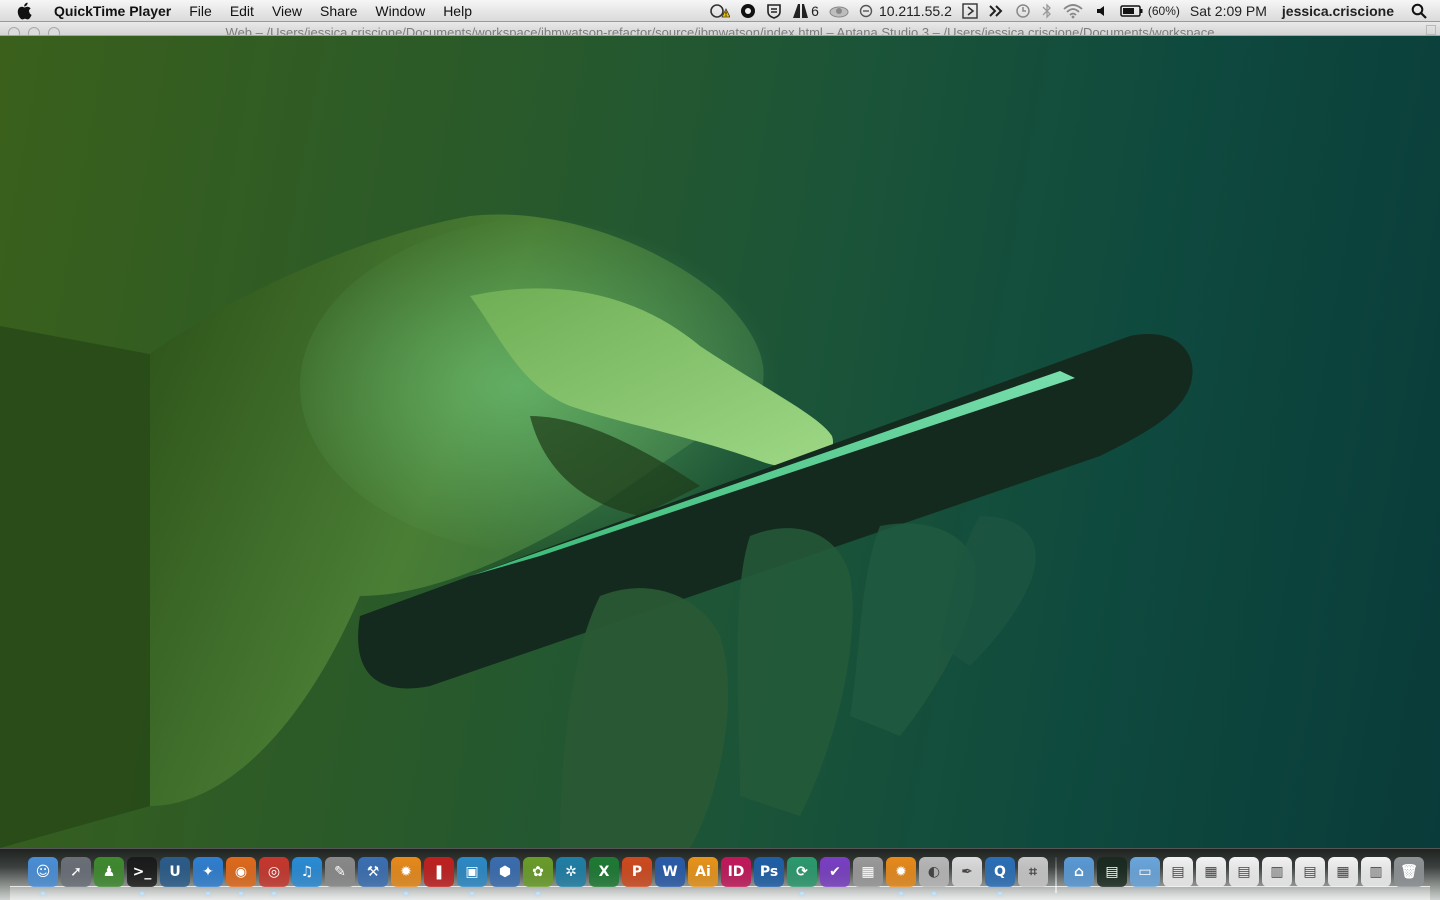  I want to click on wifi-icon, so click(1073, 11).